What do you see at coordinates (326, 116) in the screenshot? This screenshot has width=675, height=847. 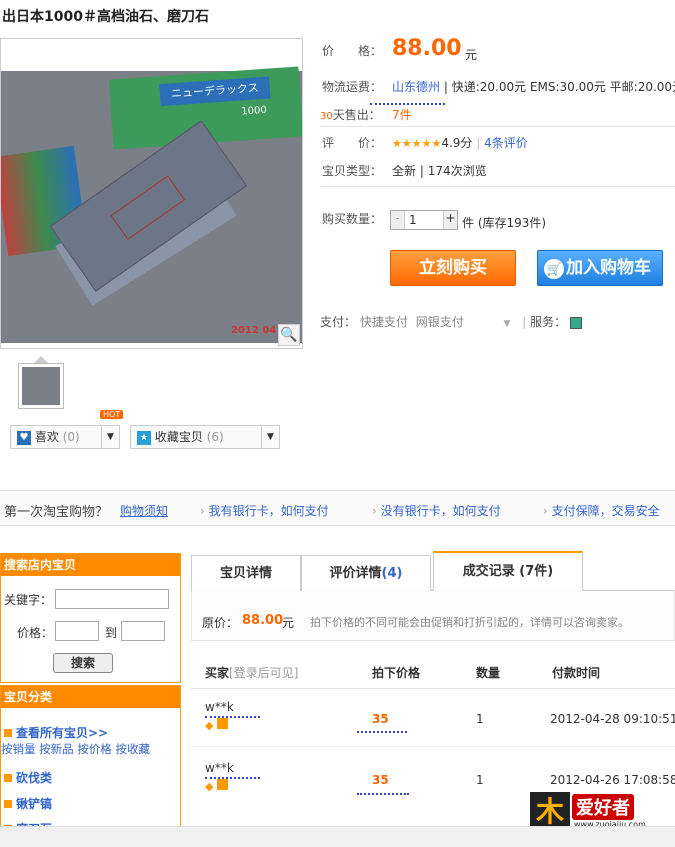 I see `sales-days: 30` at bounding box center [326, 116].